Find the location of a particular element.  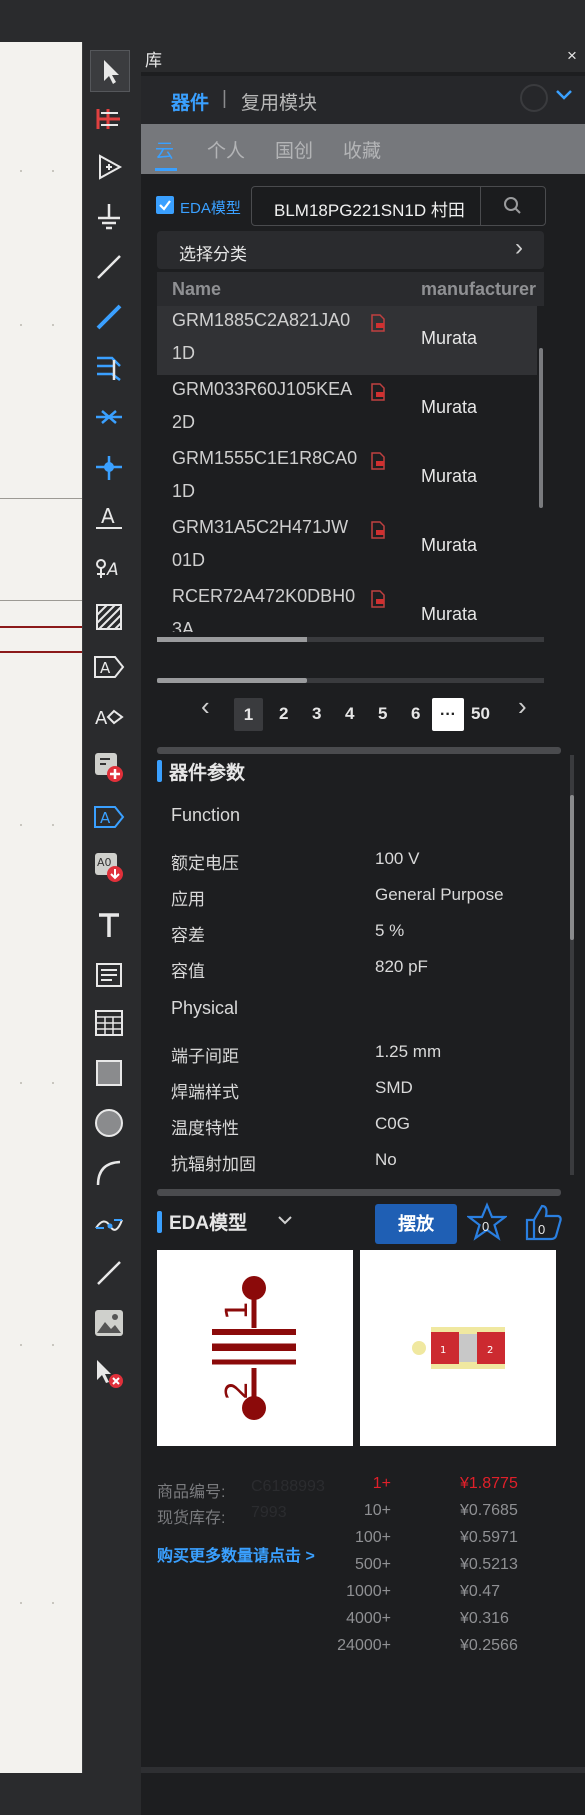

favorite-star-button: 0 is located at coordinates (487, 1223).